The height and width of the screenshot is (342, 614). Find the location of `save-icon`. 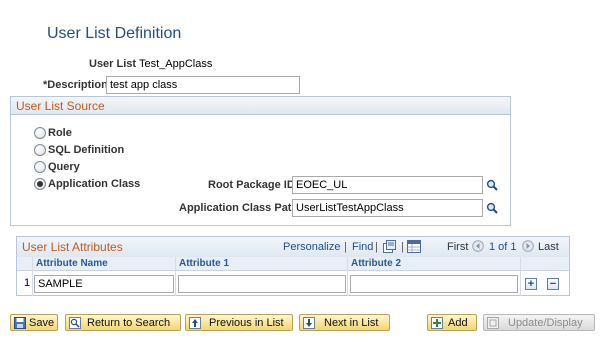

save-icon is located at coordinates (20, 323).